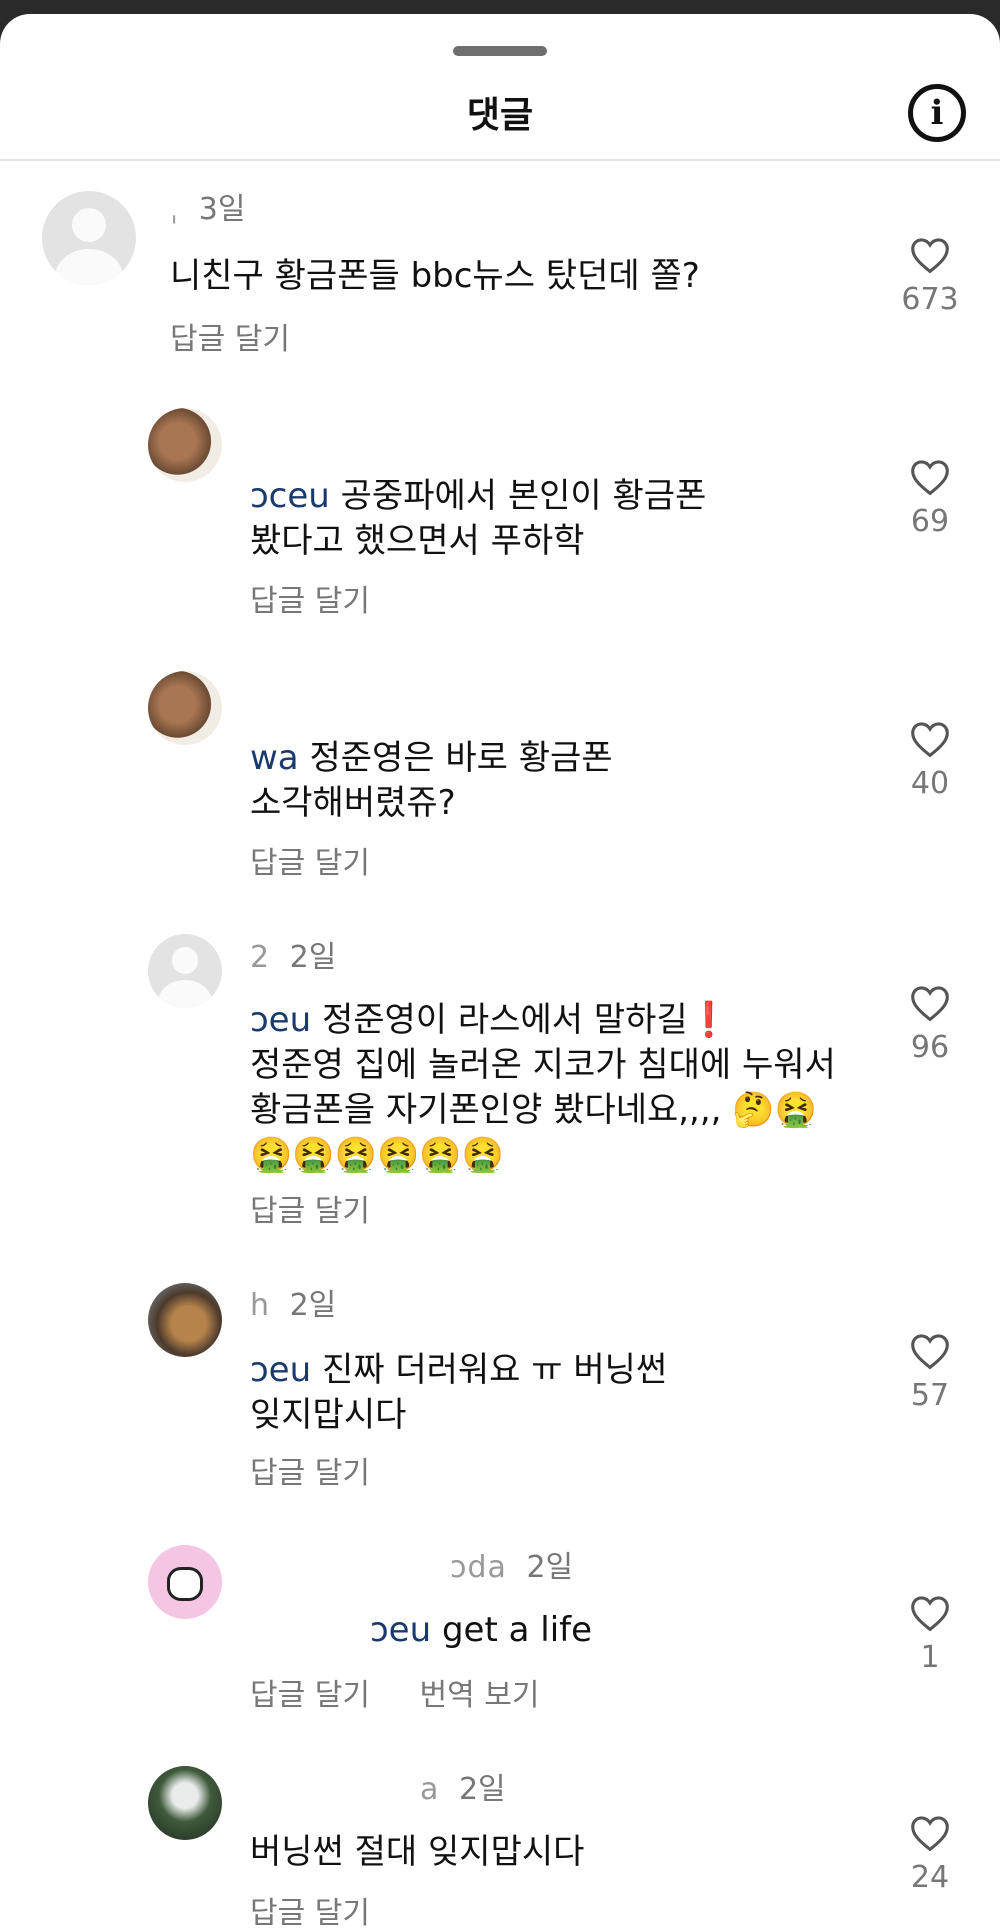 This screenshot has height=1932, width=1000. I want to click on comment-text: ɔceu 공중파에서 본인이 황금폰 봤다고 했으면서 푸하학, so click(478, 519).